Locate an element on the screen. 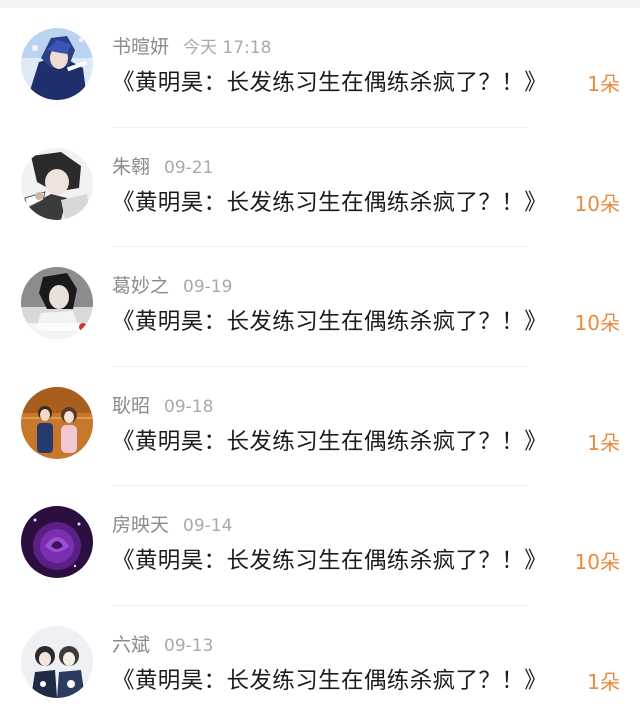  user-name: 房映天 is located at coordinates (140, 525).